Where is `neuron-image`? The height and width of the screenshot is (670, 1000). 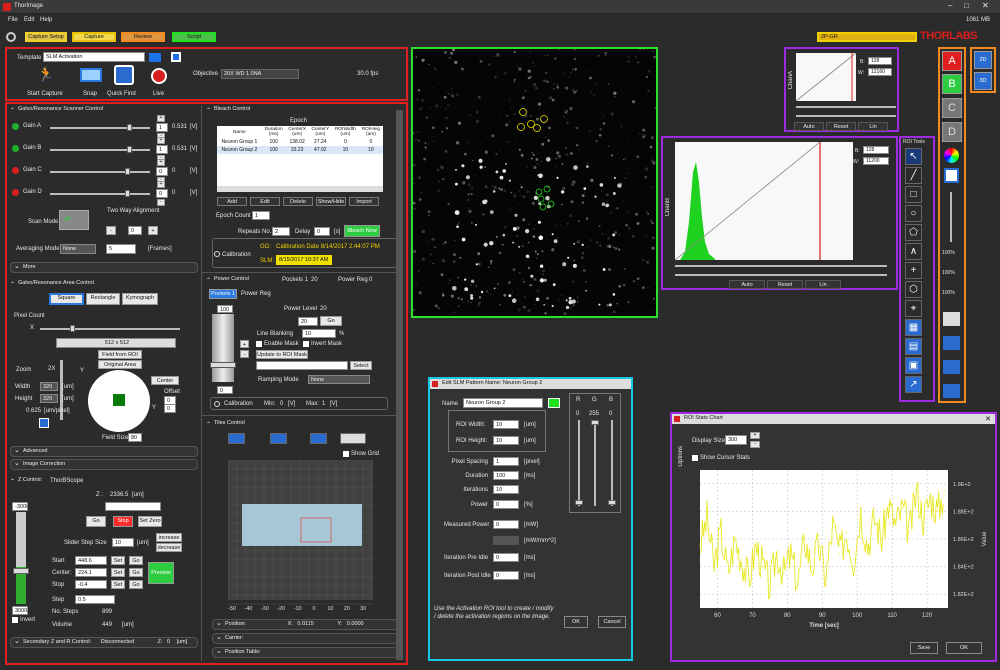 neuron-image is located at coordinates (534, 182).